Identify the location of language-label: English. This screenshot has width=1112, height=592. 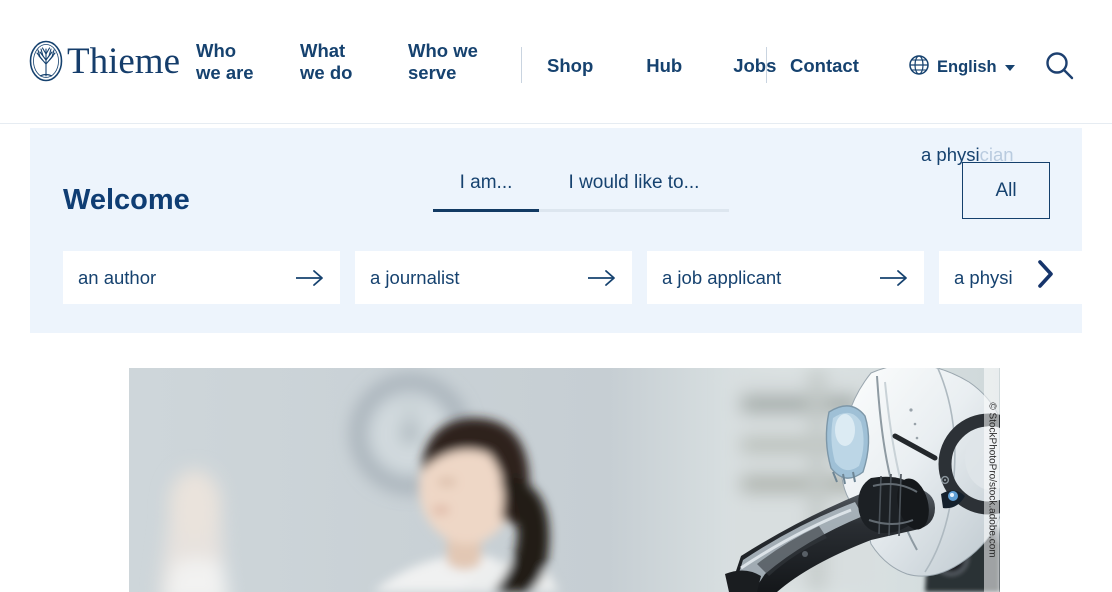
(967, 67).